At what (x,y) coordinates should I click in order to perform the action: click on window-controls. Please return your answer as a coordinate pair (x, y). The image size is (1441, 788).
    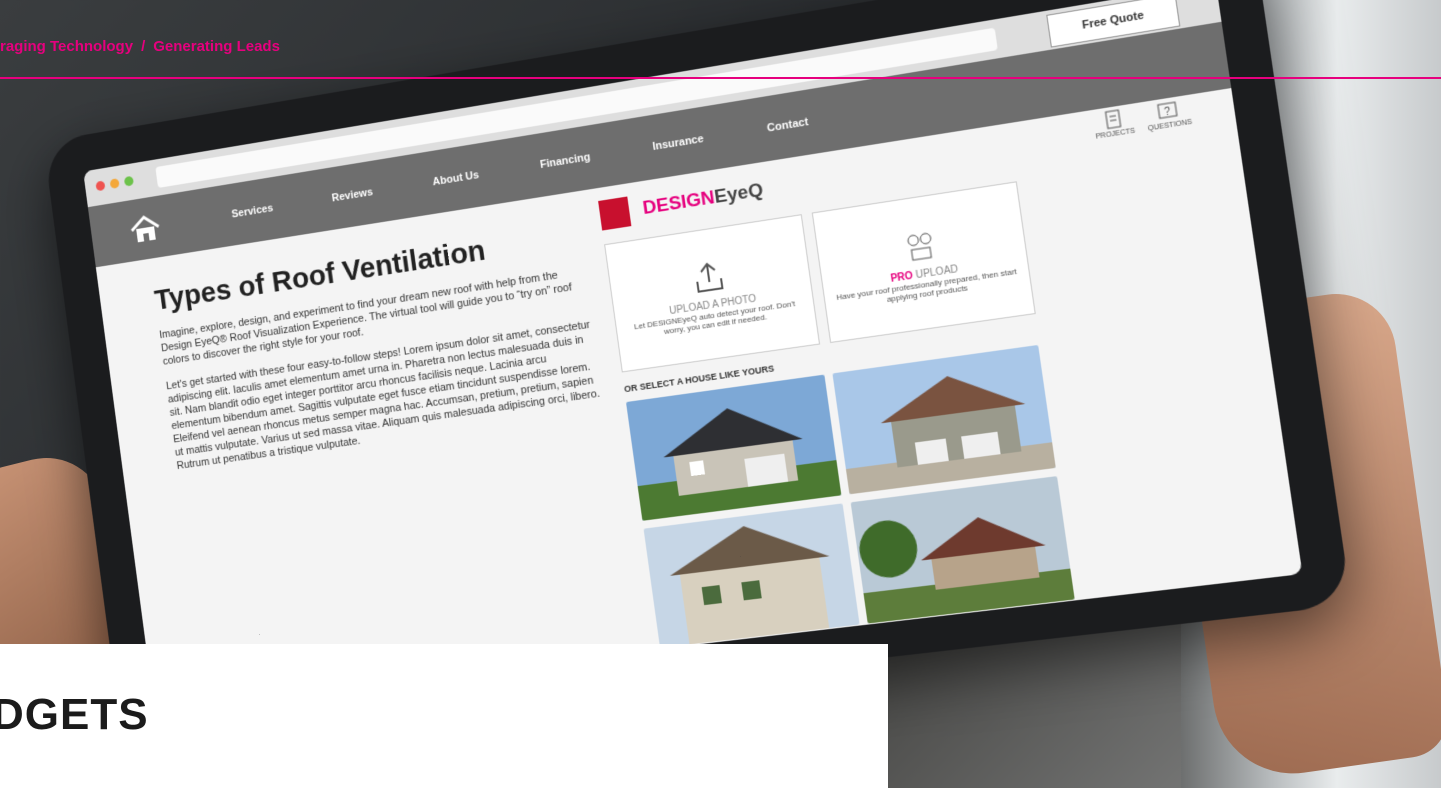
    Looking at the image, I should click on (114, 184).